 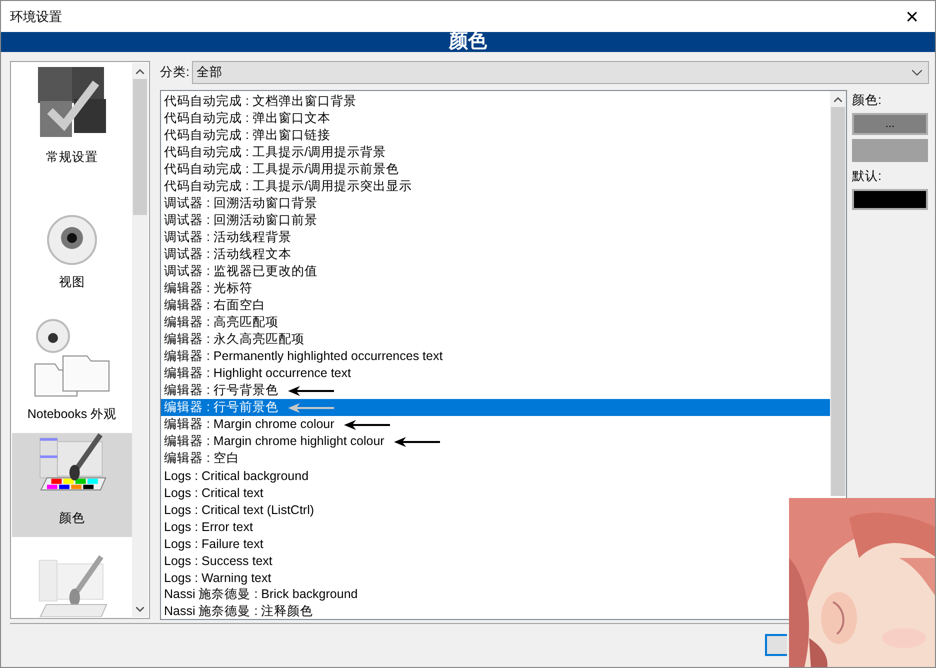 What do you see at coordinates (249, 390) in the screenshot?
I see `list-item: 编辑器 : 行号背景色` at bounding box center [249, 390].